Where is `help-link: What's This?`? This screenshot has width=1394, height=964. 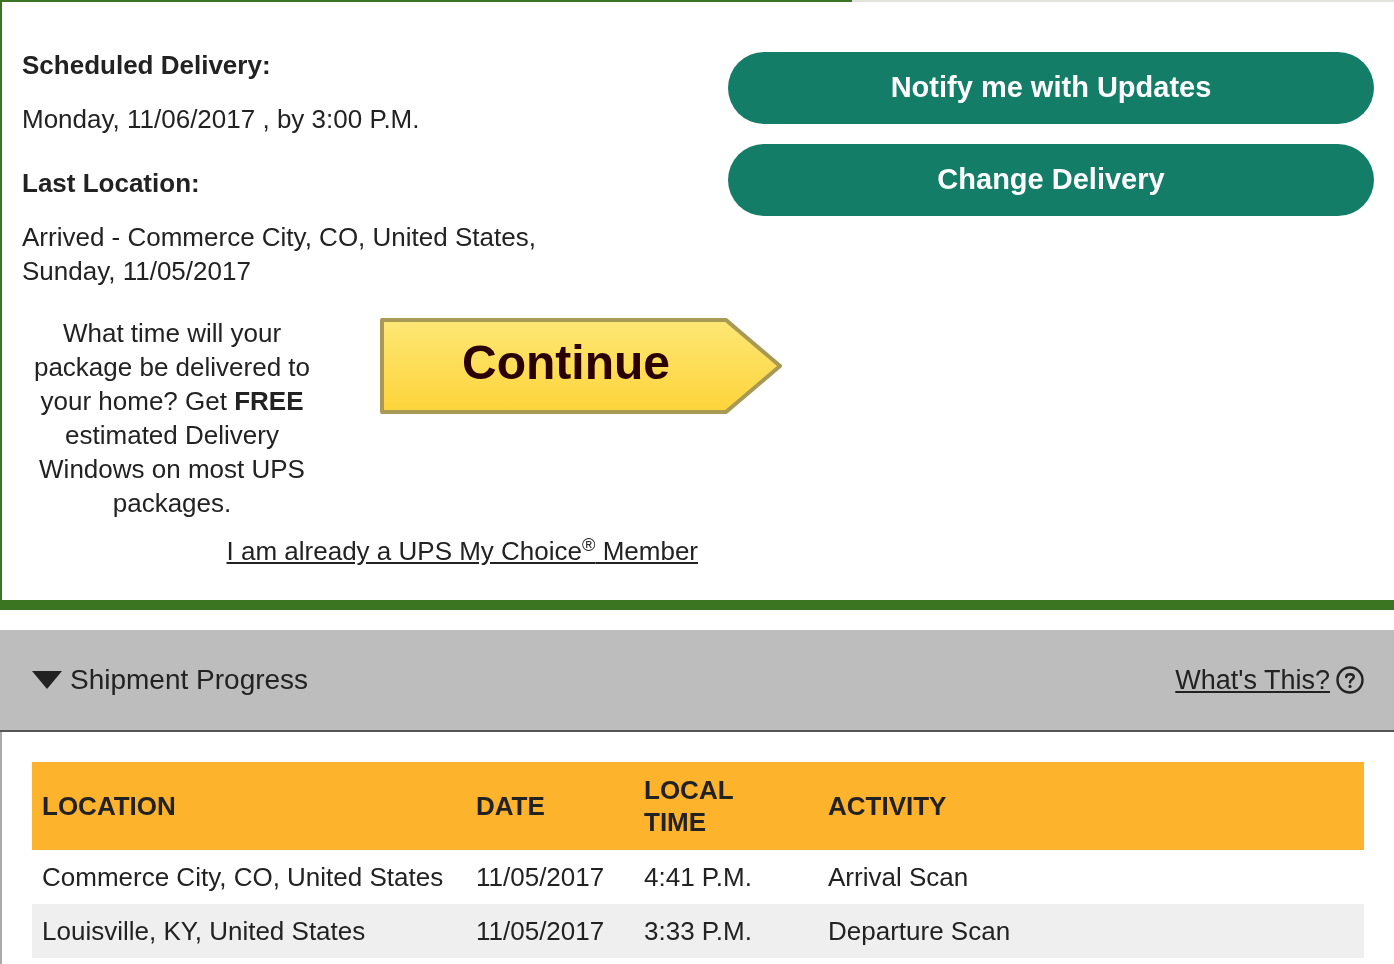 help-link: What's This? is located at coordinates (1252, 680).